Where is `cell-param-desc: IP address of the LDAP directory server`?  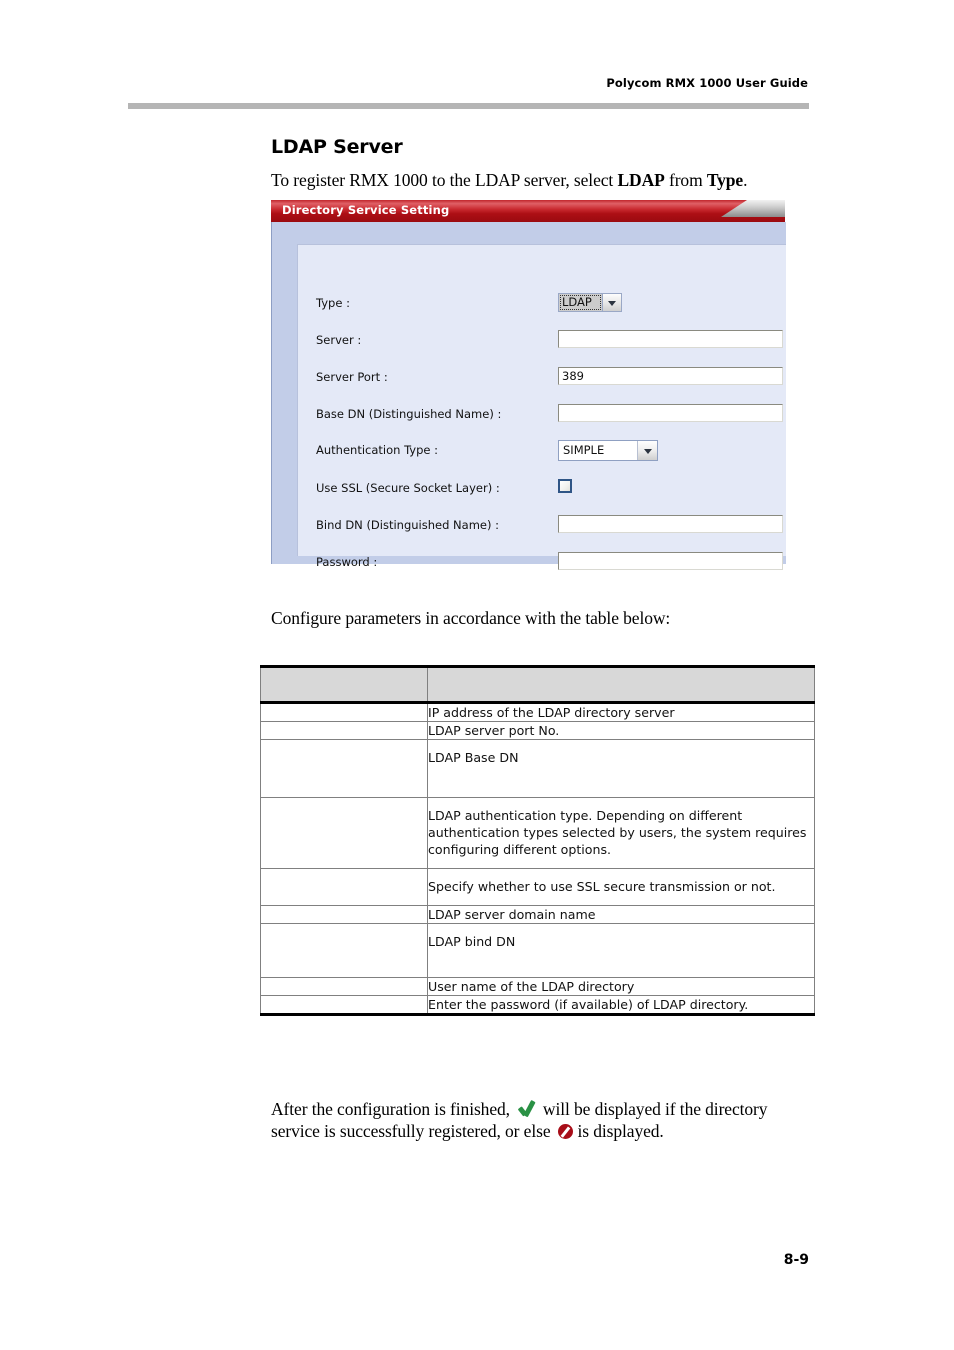 cell-param-desc: IP address of the LDAP directory server is located at coordinates (621, 712).